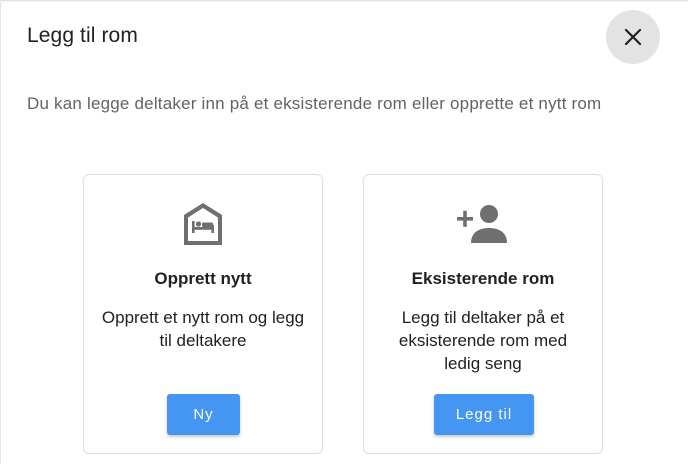  Describe the element at coordinates (203, 225) in the screenshot. I see `room-bed-icon` at that location.